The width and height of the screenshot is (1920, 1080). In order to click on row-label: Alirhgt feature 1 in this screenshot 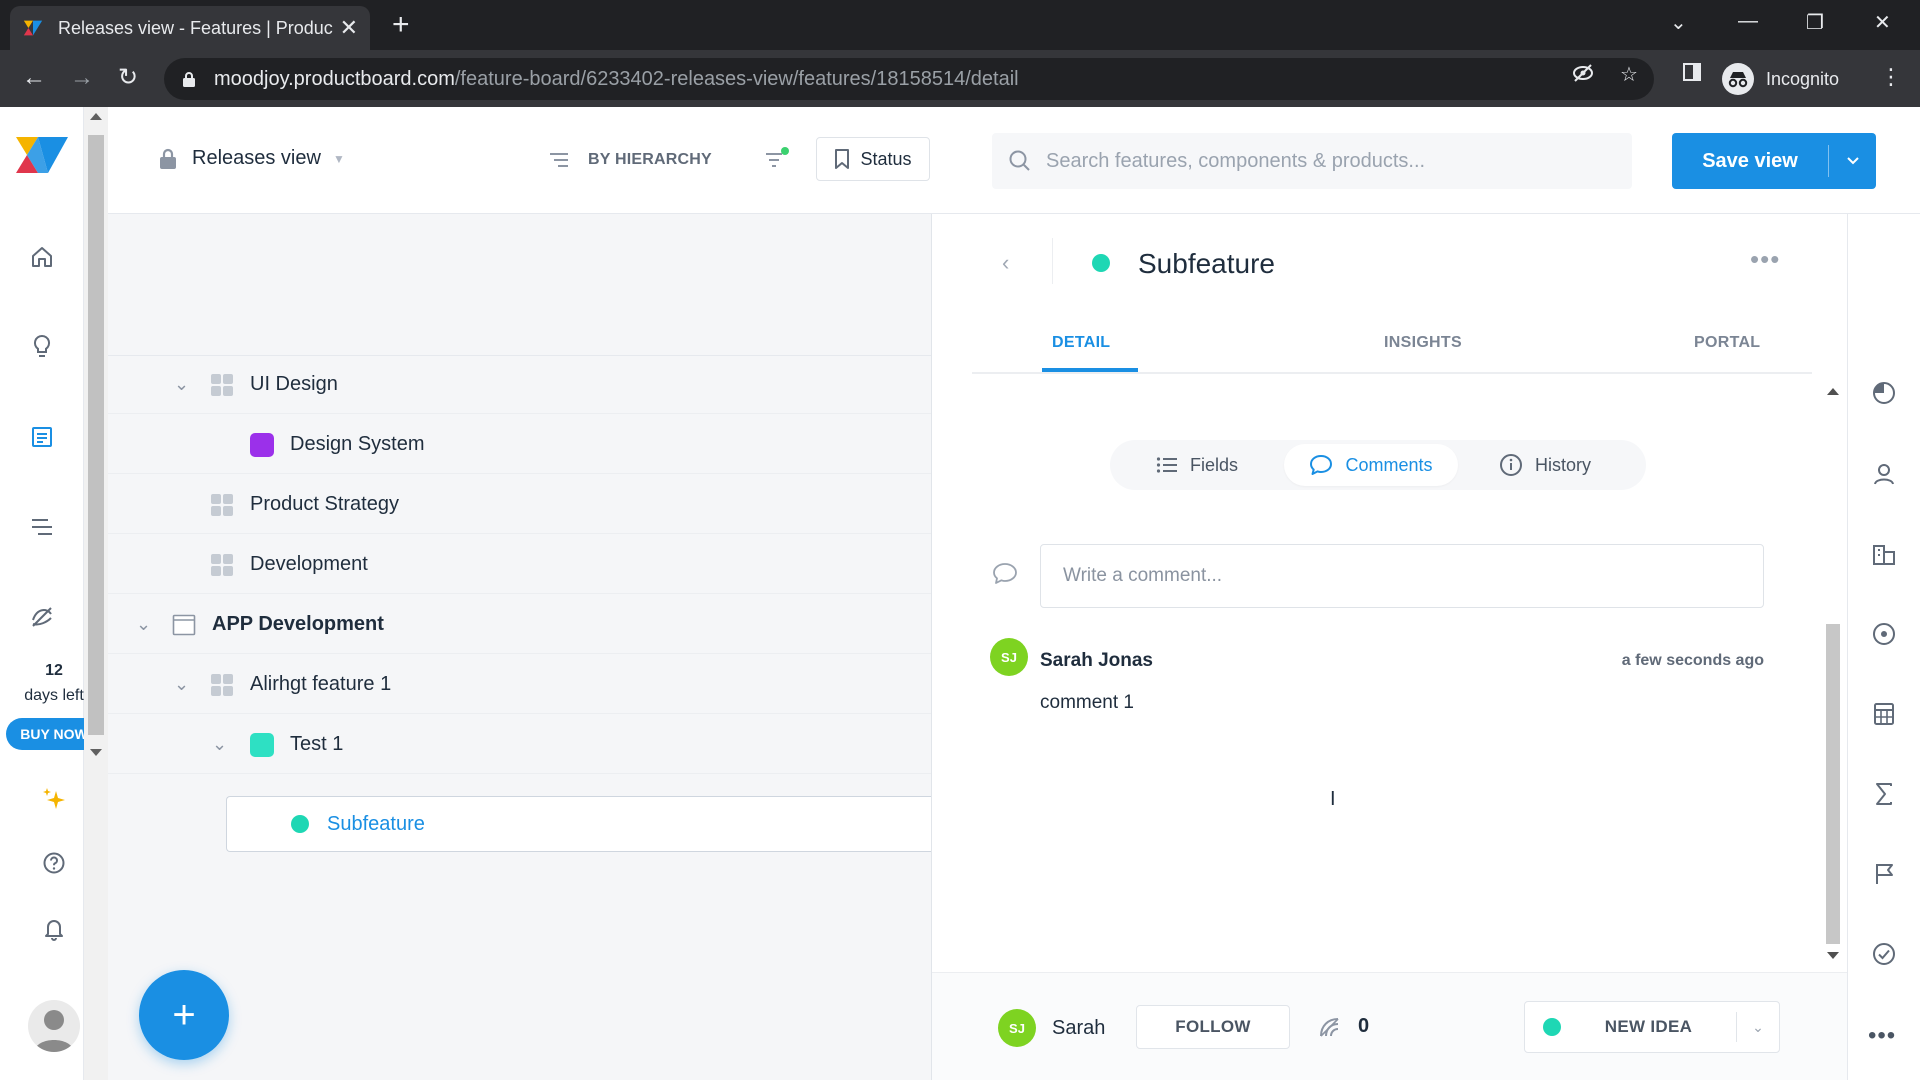, I will do `click(321, 684)`.